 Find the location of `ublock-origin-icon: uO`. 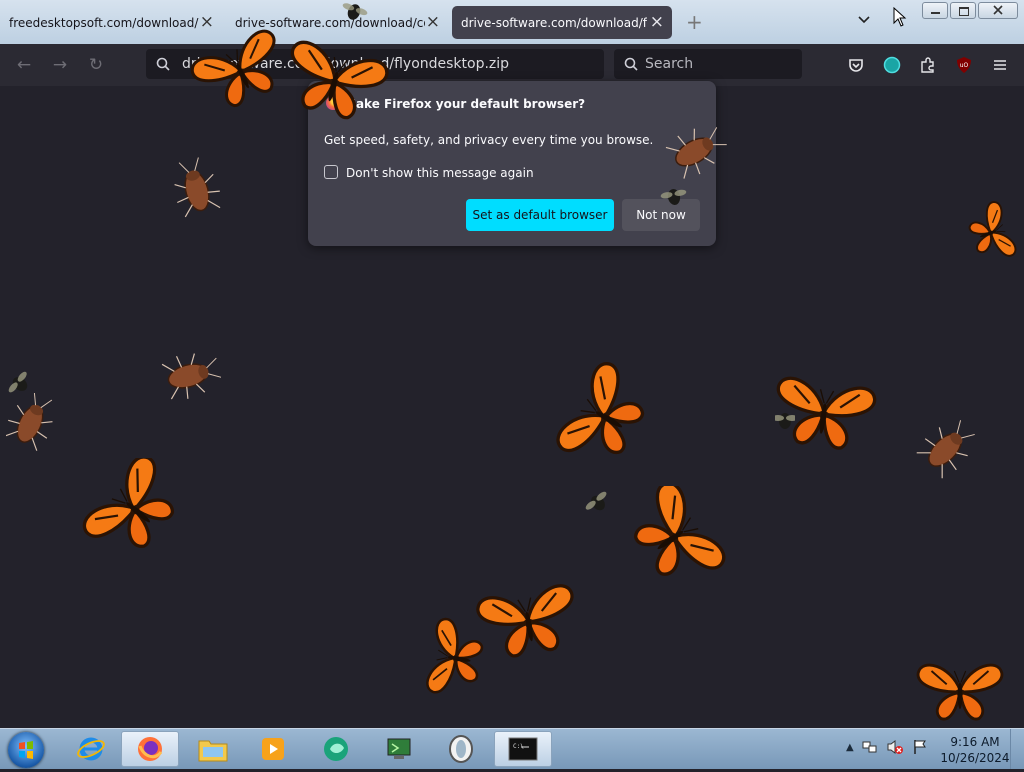

ublock-origin-icon: uO is located at coordinates (964, 65).